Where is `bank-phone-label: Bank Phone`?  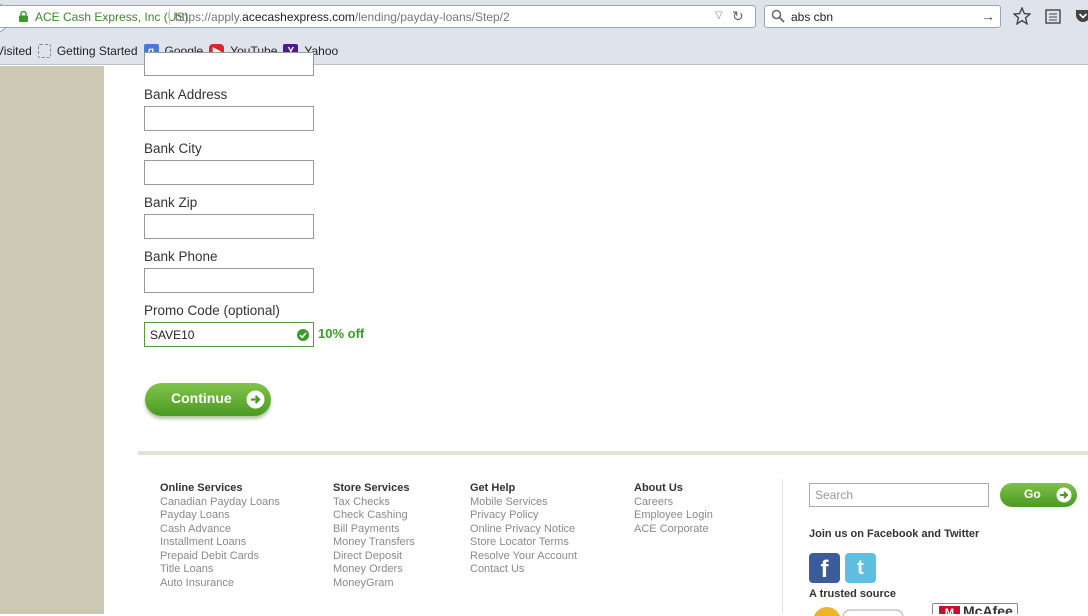
bank-phone-label: Bank Phone is located at coordinates (181, 256).